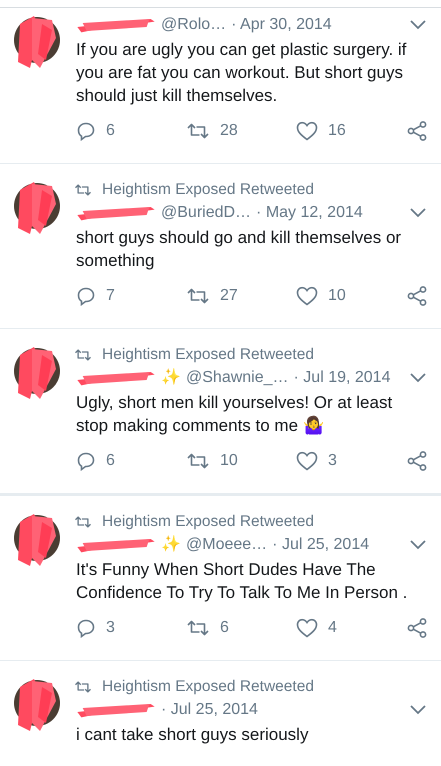  What do you see at coordinates (110, 296) in the screenshot?
I see `reply-count: 7` at bounding box center [110, 296].